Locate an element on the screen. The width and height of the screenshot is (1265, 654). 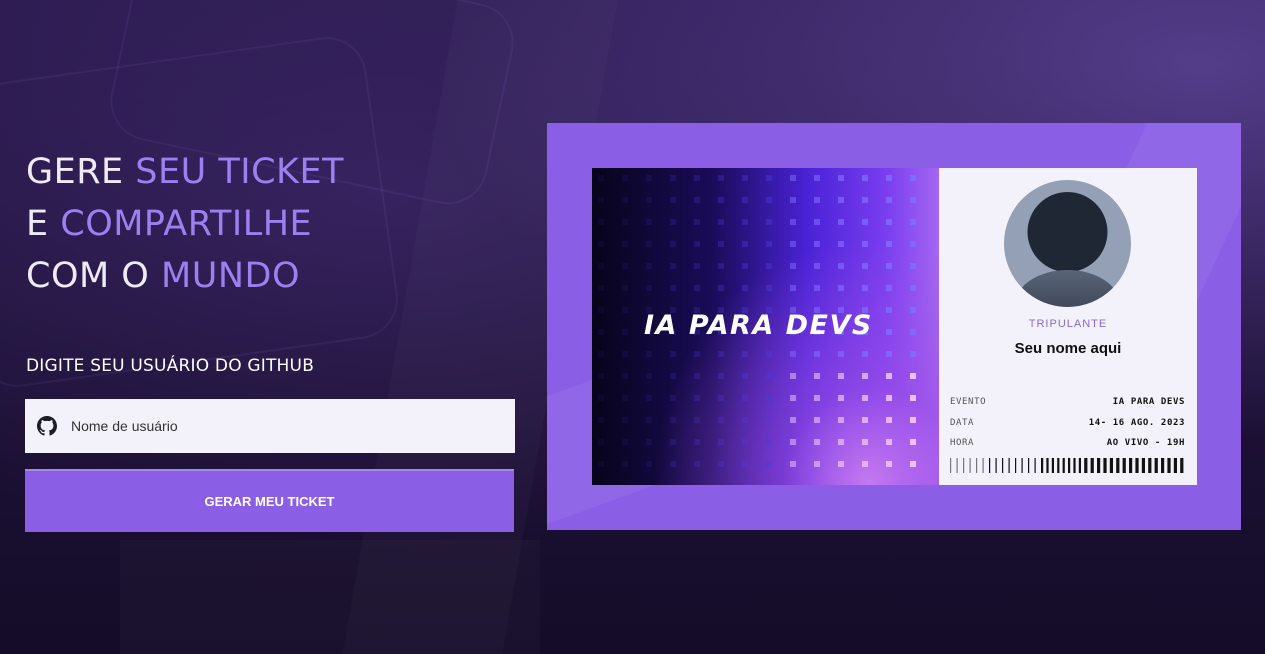
headline-text: COM O is located at coordinates (93, 276).